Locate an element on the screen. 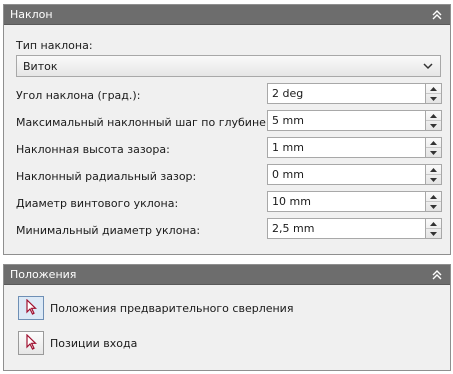 The image size is (453, 374). radial-clearance-spinner: 0 mm is located at coordinates (354, 174).